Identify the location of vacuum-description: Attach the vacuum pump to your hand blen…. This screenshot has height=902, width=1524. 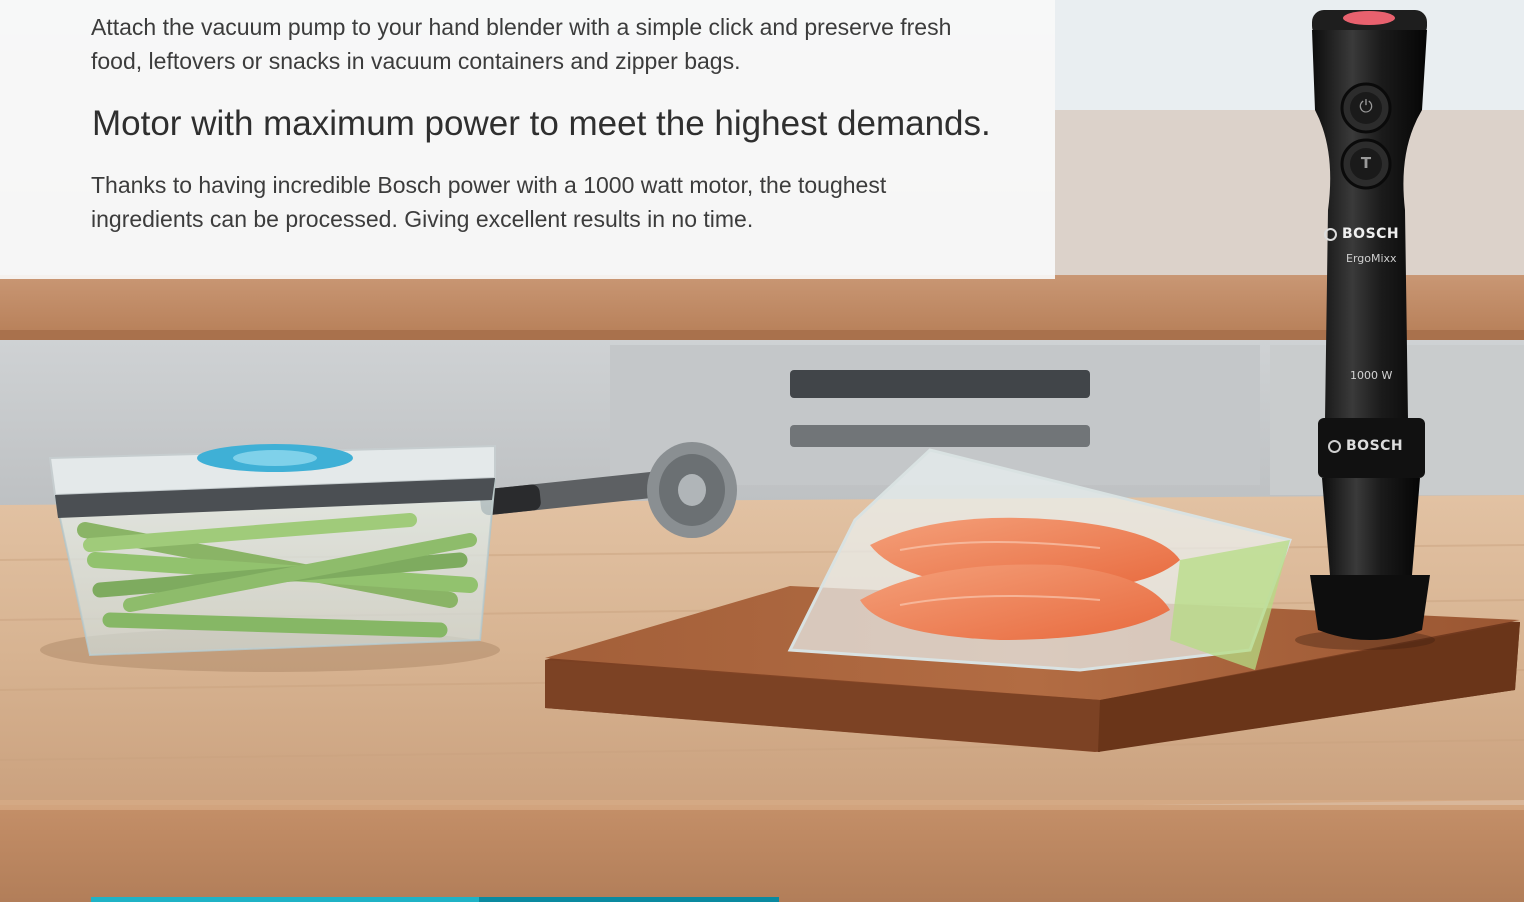
(521, 44).